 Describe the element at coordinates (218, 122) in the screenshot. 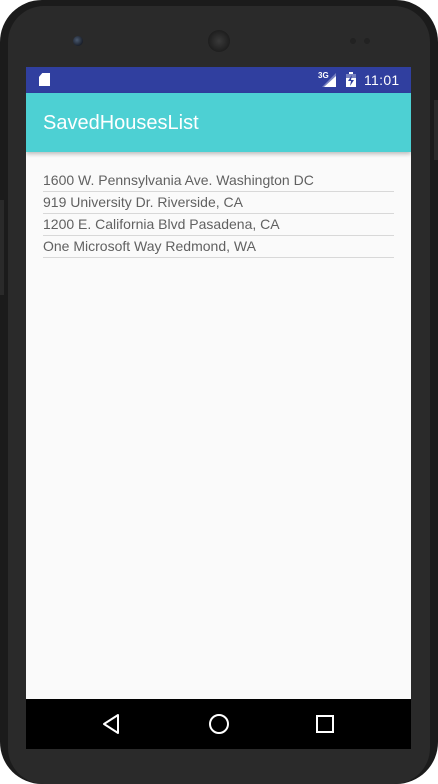

I see `app-bar: SavedHousesList` at that location.